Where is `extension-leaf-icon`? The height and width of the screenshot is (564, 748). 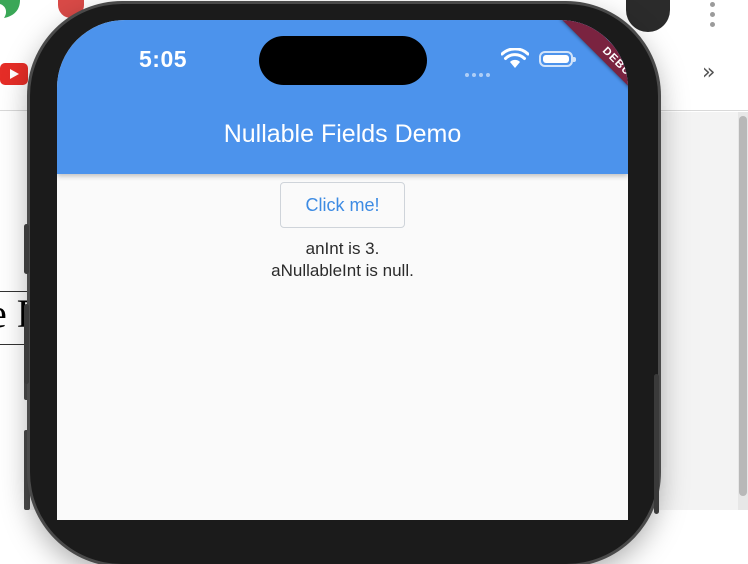
extension-leaf-icon is located at coordinates (11, 11).